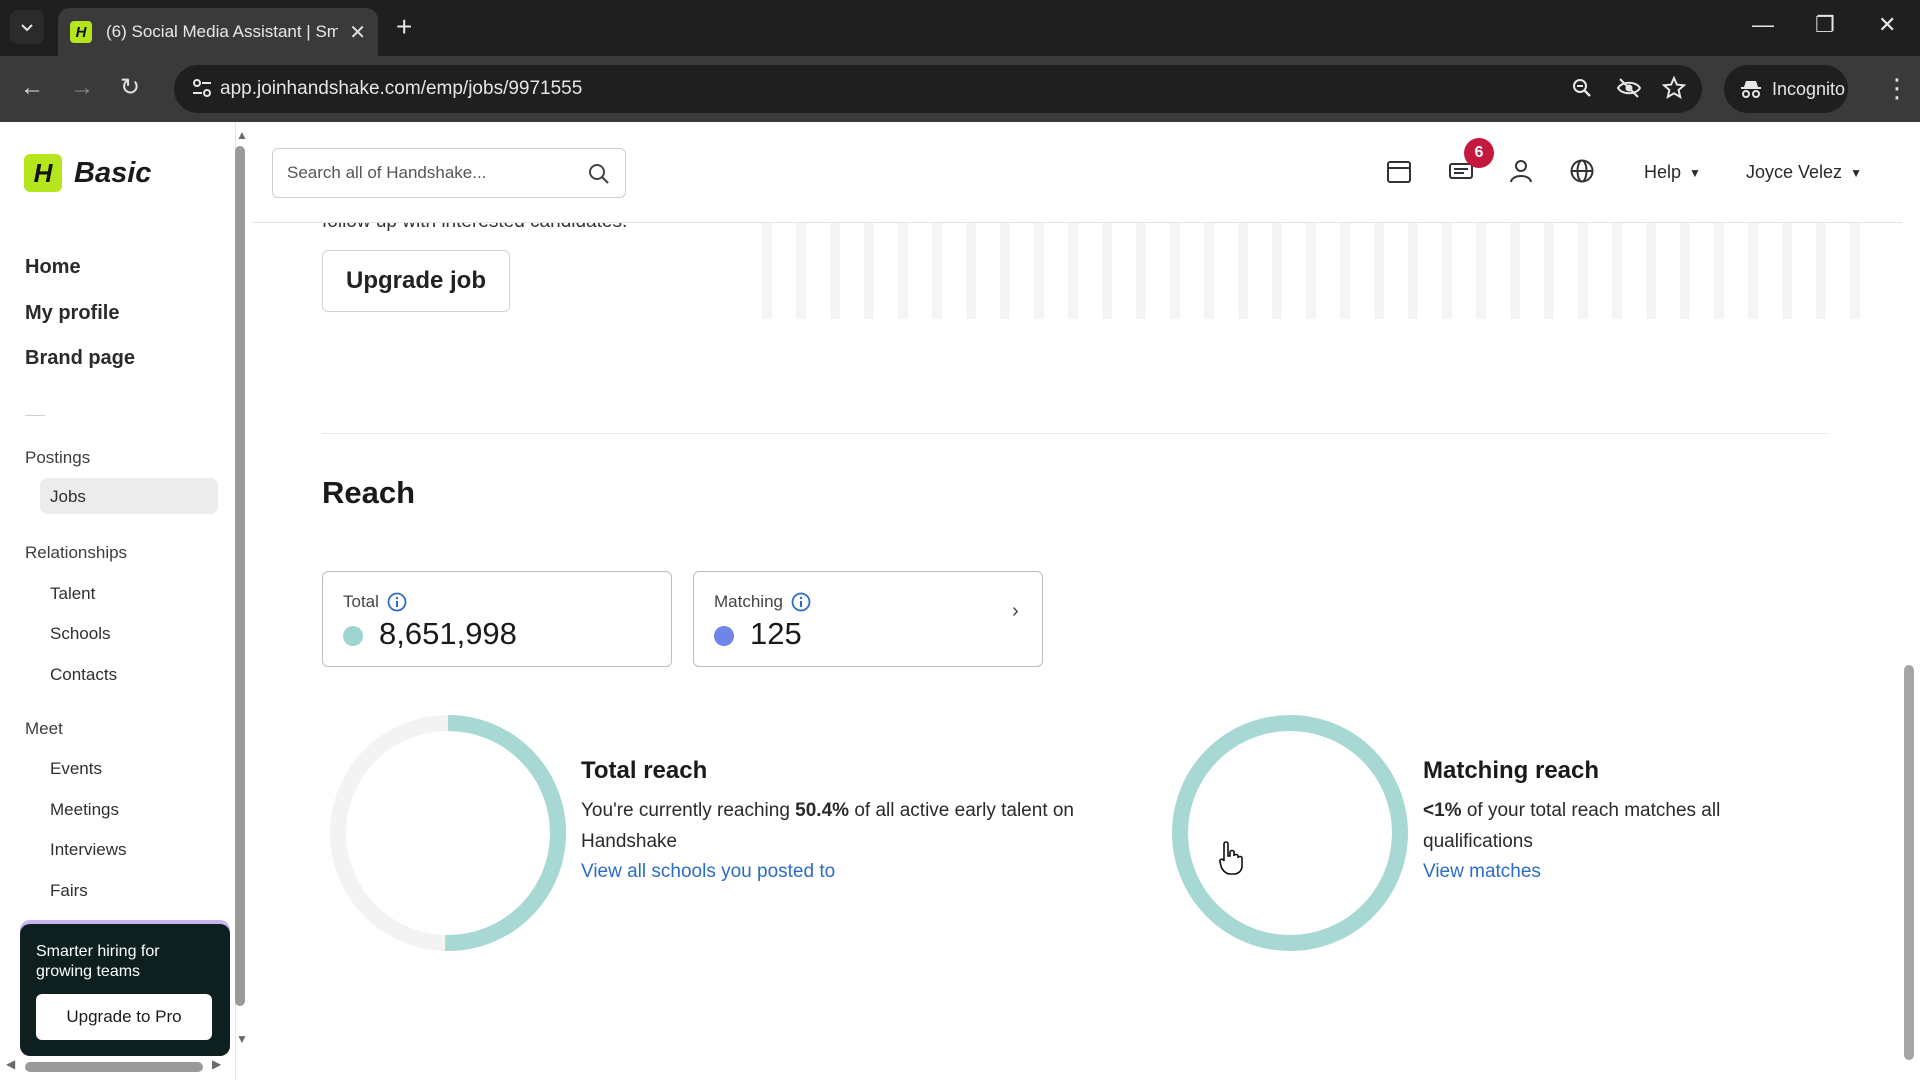  What do you see at coordinates (242, 1039) in the screenshot?
I see `scroll-down-icon: ▼` at bounding box center [242, 1039].